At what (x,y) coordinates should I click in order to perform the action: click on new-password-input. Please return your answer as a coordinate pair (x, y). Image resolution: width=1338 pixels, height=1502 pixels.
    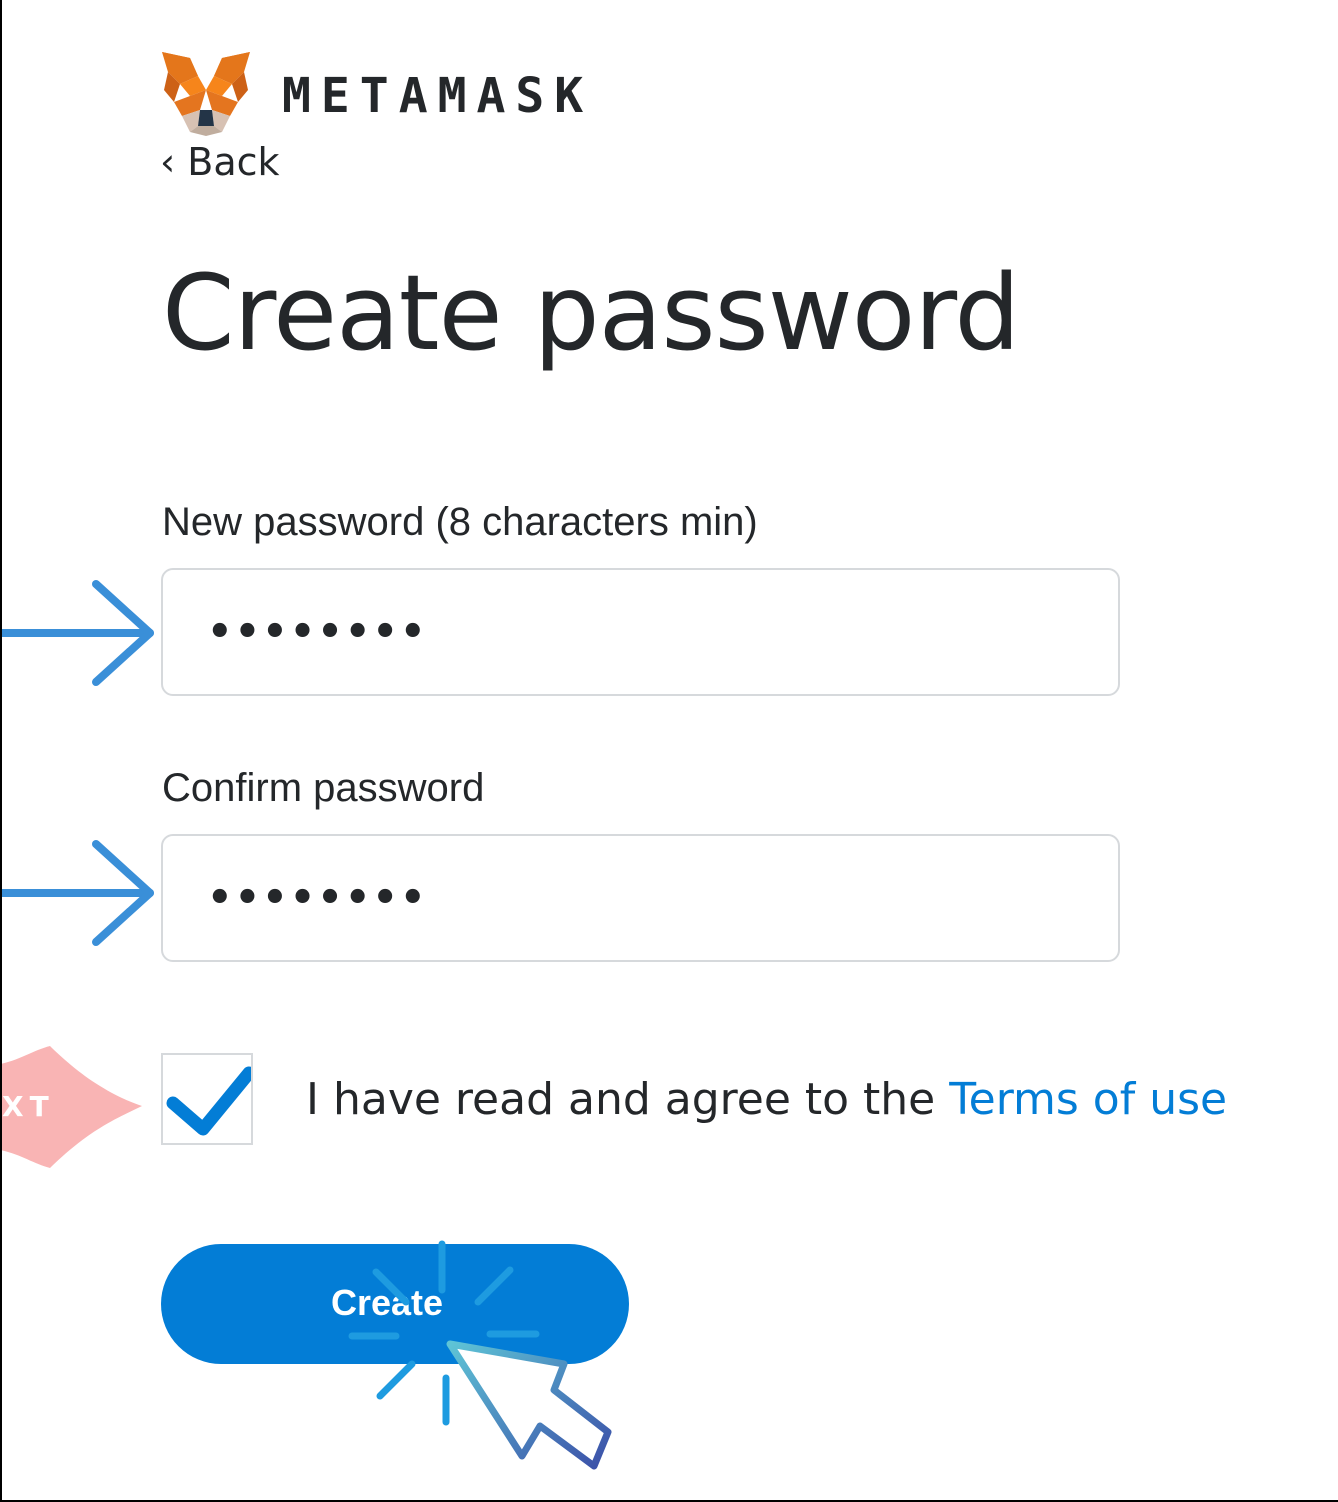
    Looking at the image, I should click on (637, 632).